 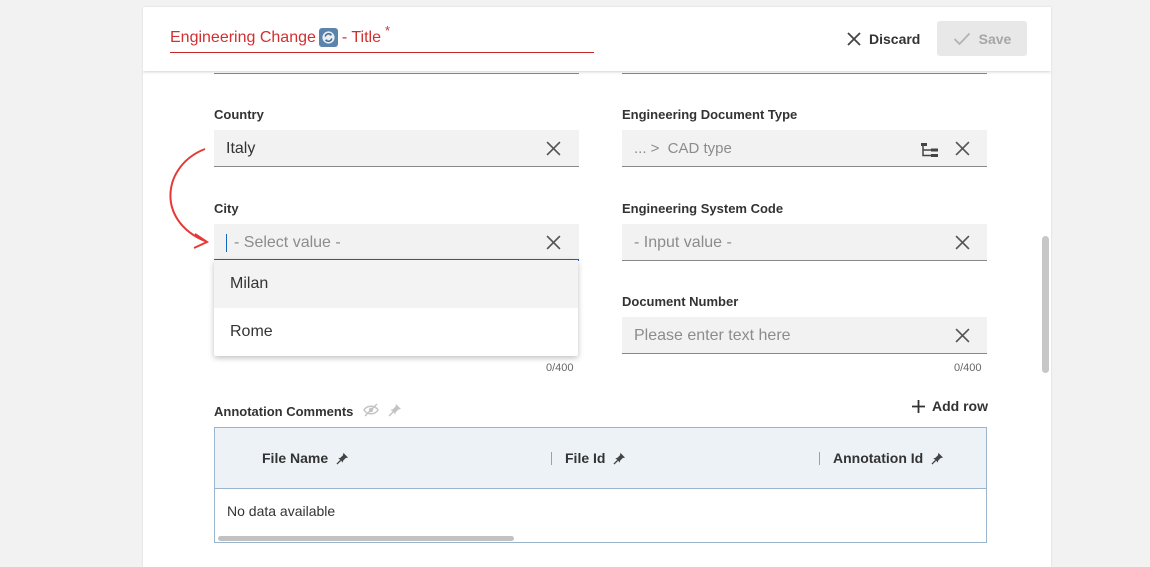 I want to click on annotation-comments-label: Annotation Comments, so click(x=284, y=411).